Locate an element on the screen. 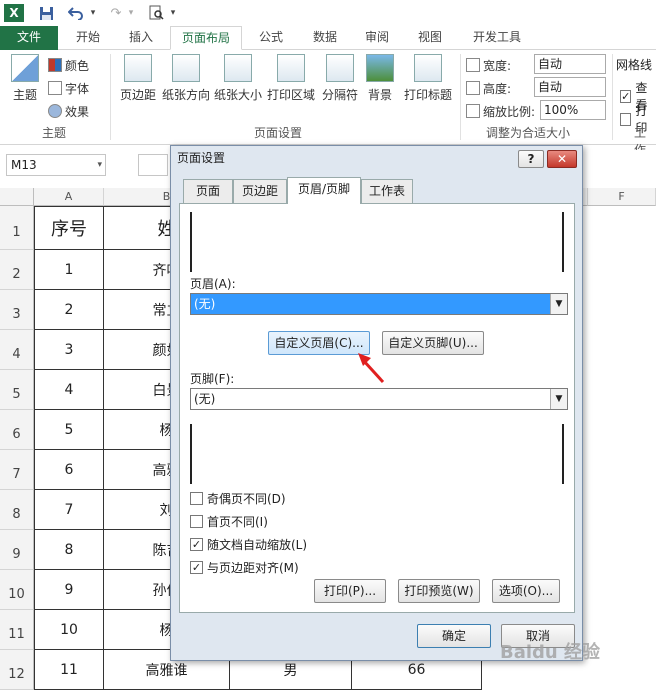  tab-file: 文件 is located at coordinates (29, 38).